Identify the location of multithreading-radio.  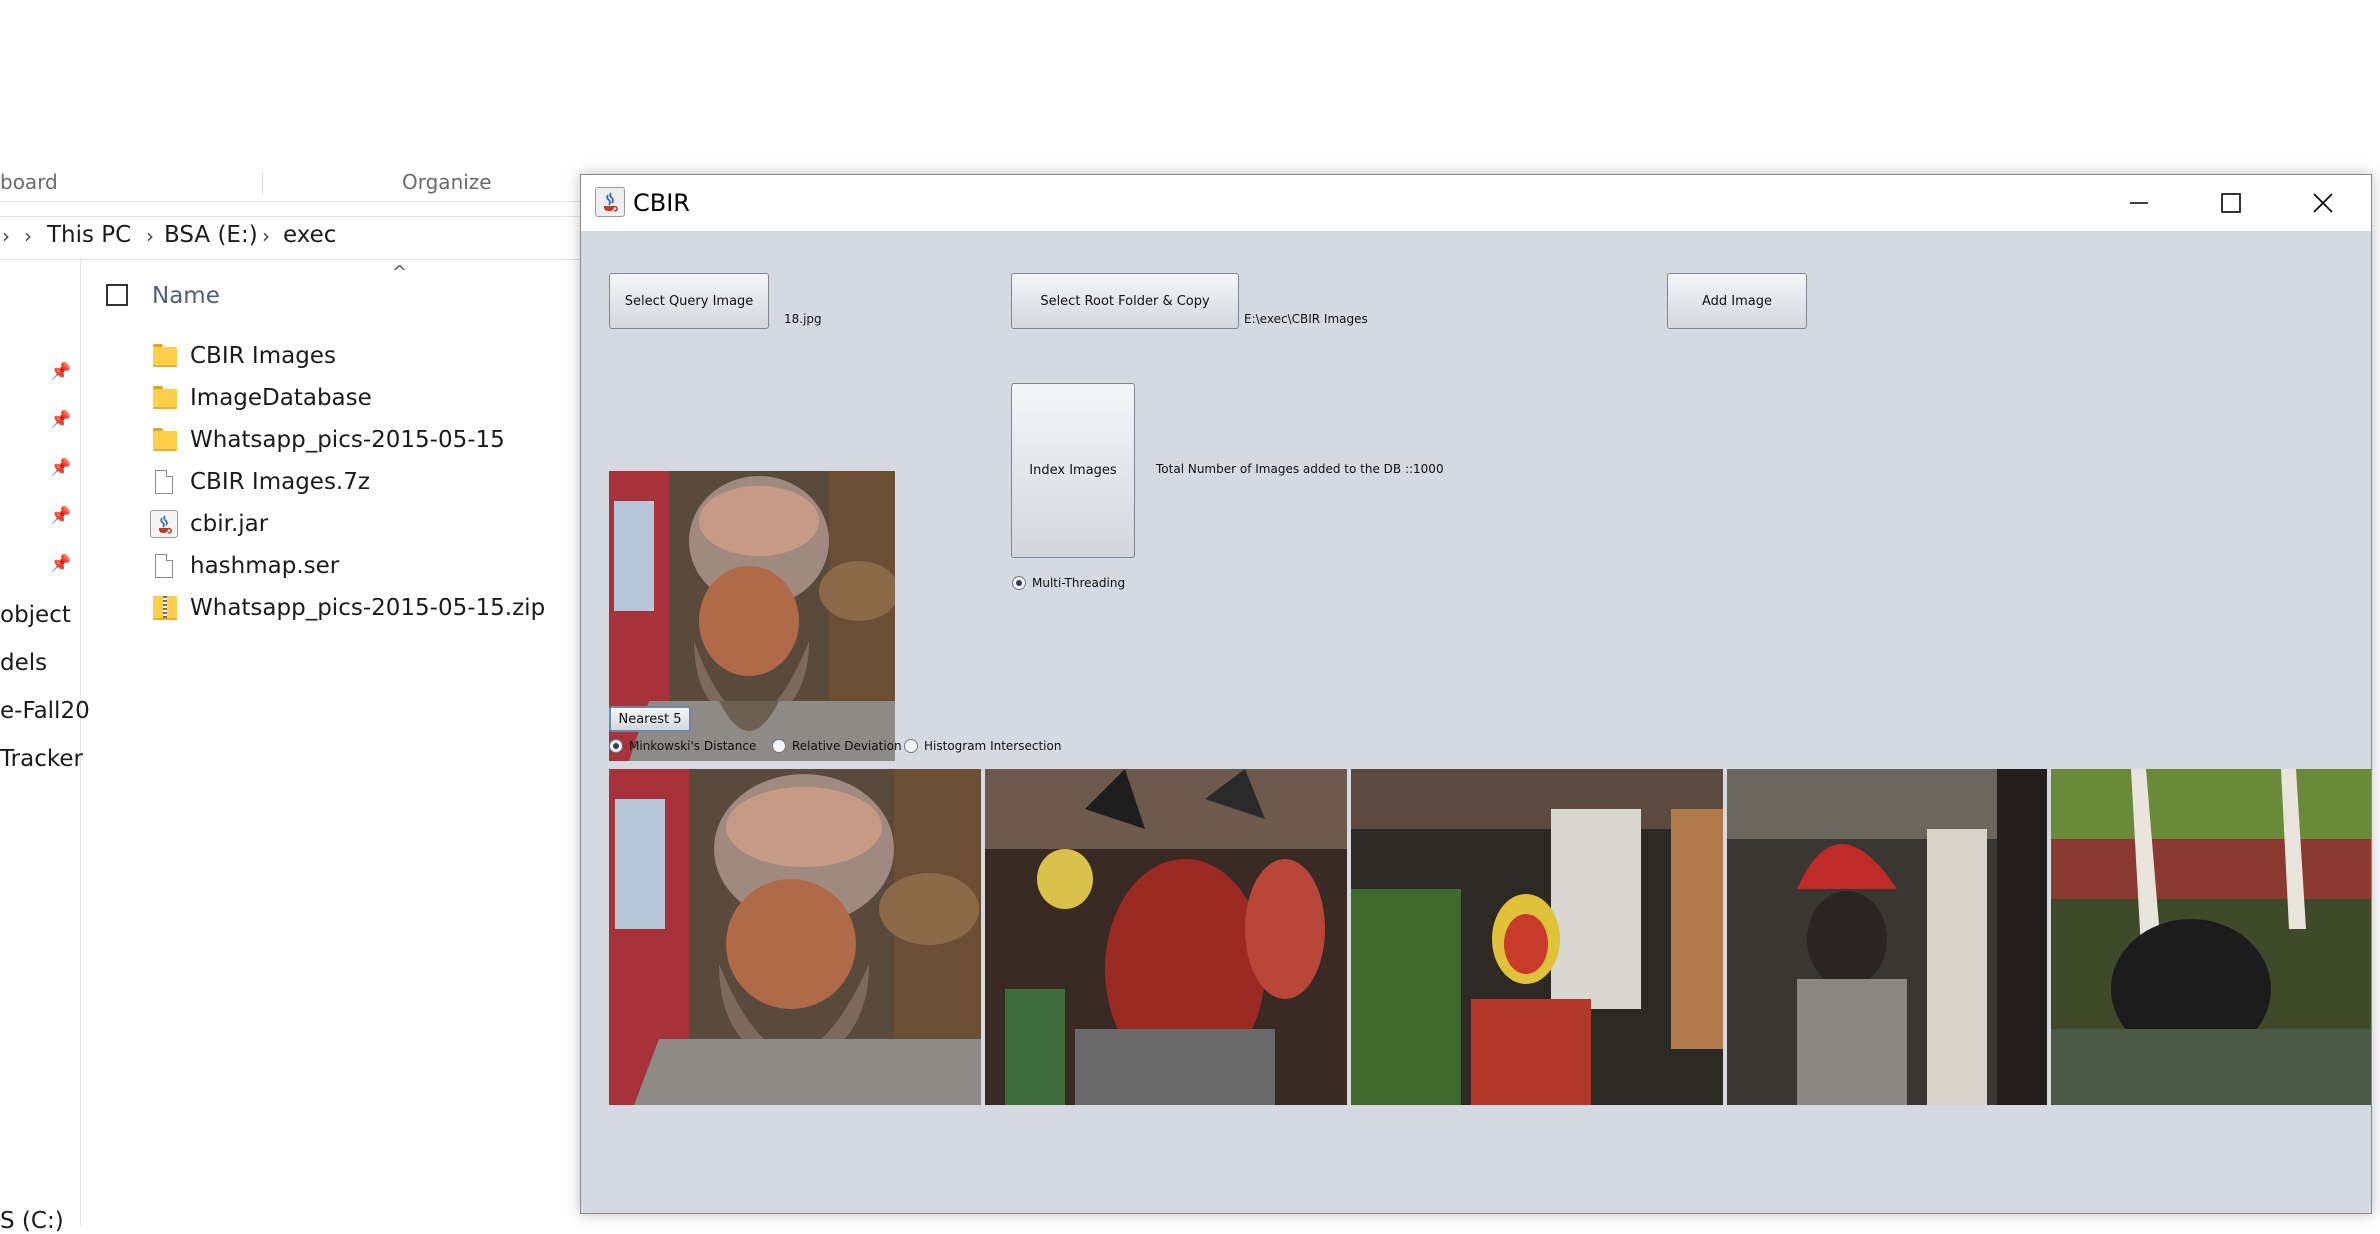
(1019, 583).